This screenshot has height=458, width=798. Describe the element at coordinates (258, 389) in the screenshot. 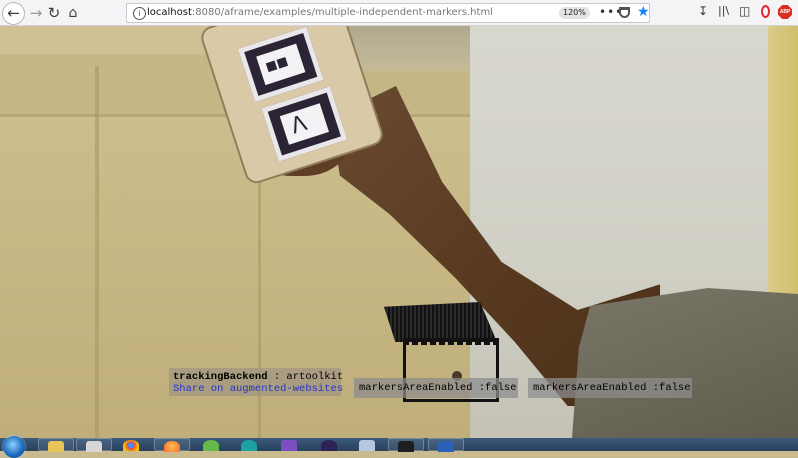

I see `share-link: Share on augmented-websites` at that location.